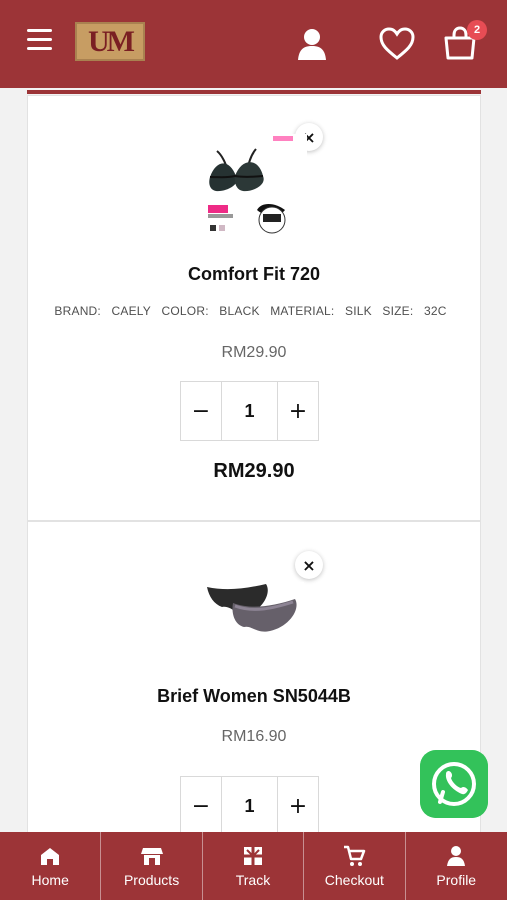  Describe the element at coordinates (309, 565) in the screenshot. I see `remove-item-button: ×` at that location.